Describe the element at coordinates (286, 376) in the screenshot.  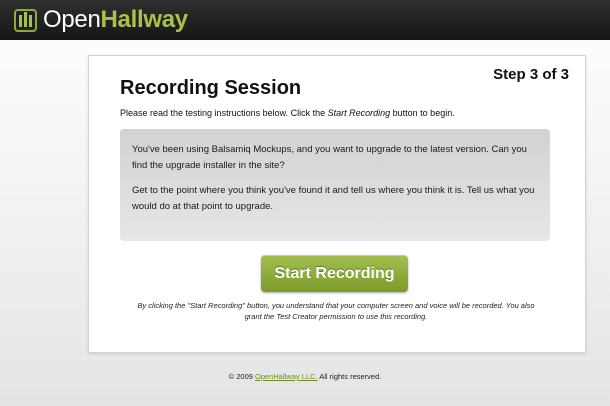
I see `company-link: OpenHallway LLC.` at that location.